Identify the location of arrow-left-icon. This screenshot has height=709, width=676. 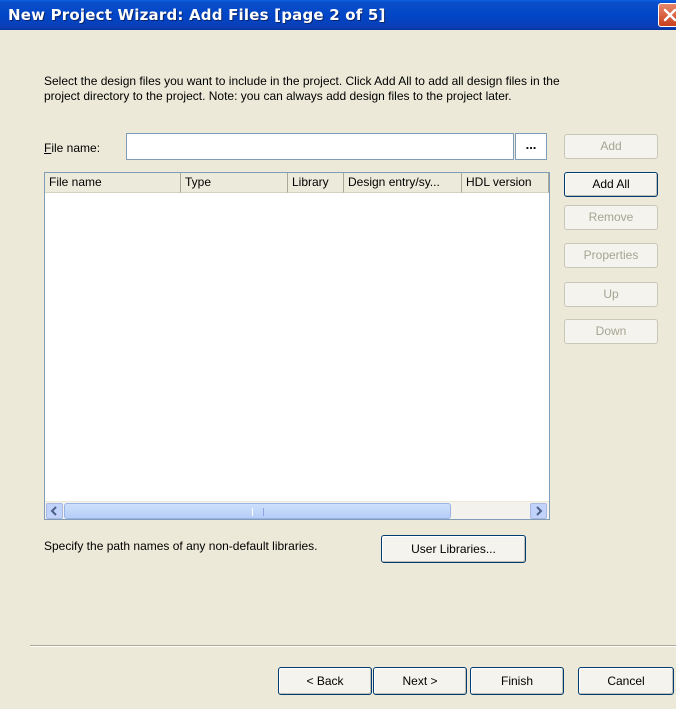
(54, 511).